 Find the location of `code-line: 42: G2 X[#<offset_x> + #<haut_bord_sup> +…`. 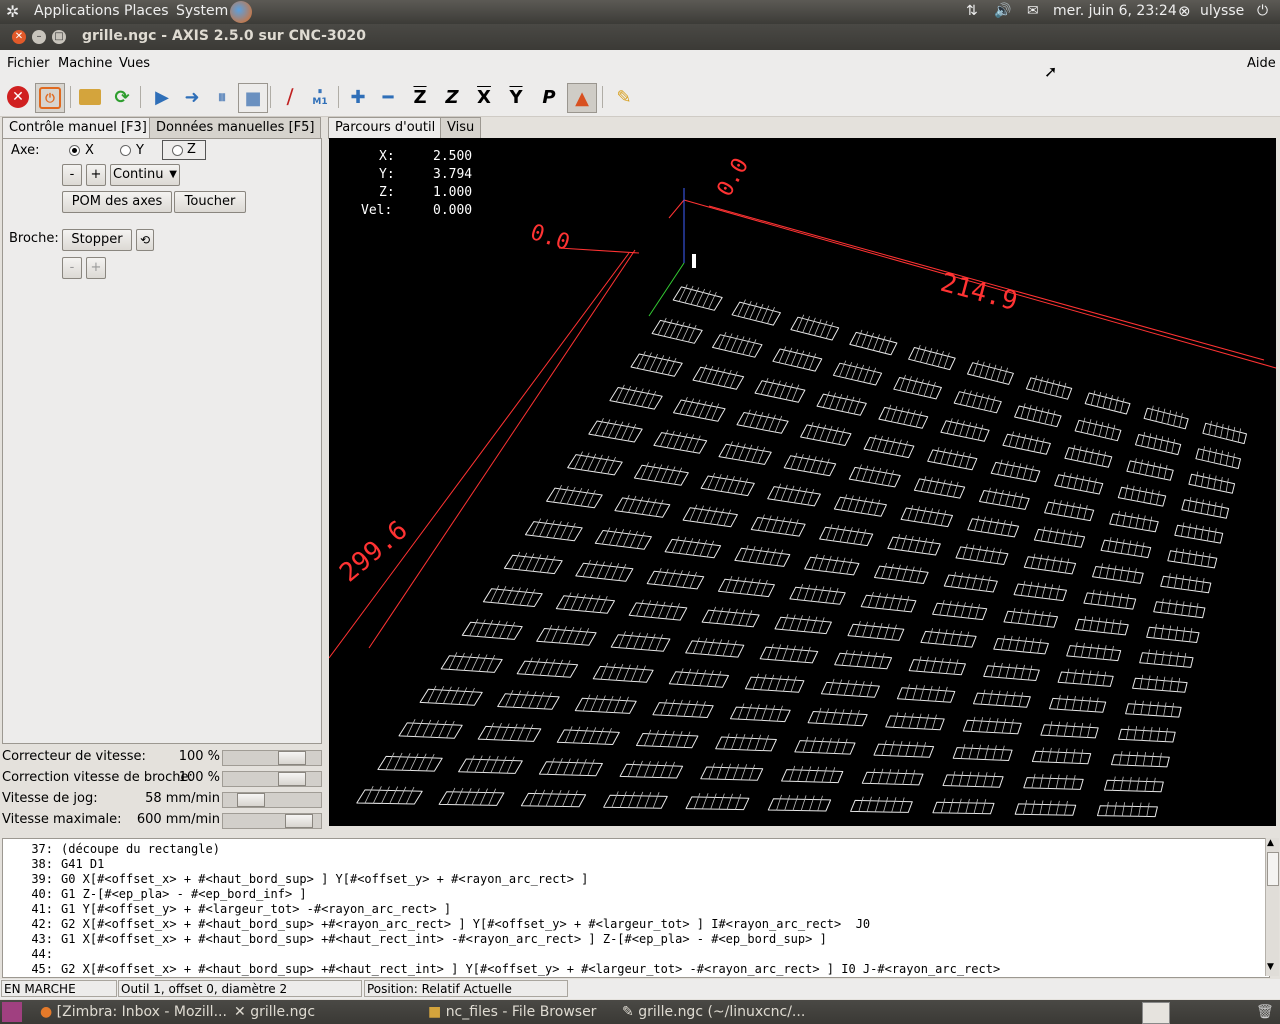

code-line: 42: G2 X[#<offset_x> + #<haut_bord_sup> +… is located at coordinates (436, 924).